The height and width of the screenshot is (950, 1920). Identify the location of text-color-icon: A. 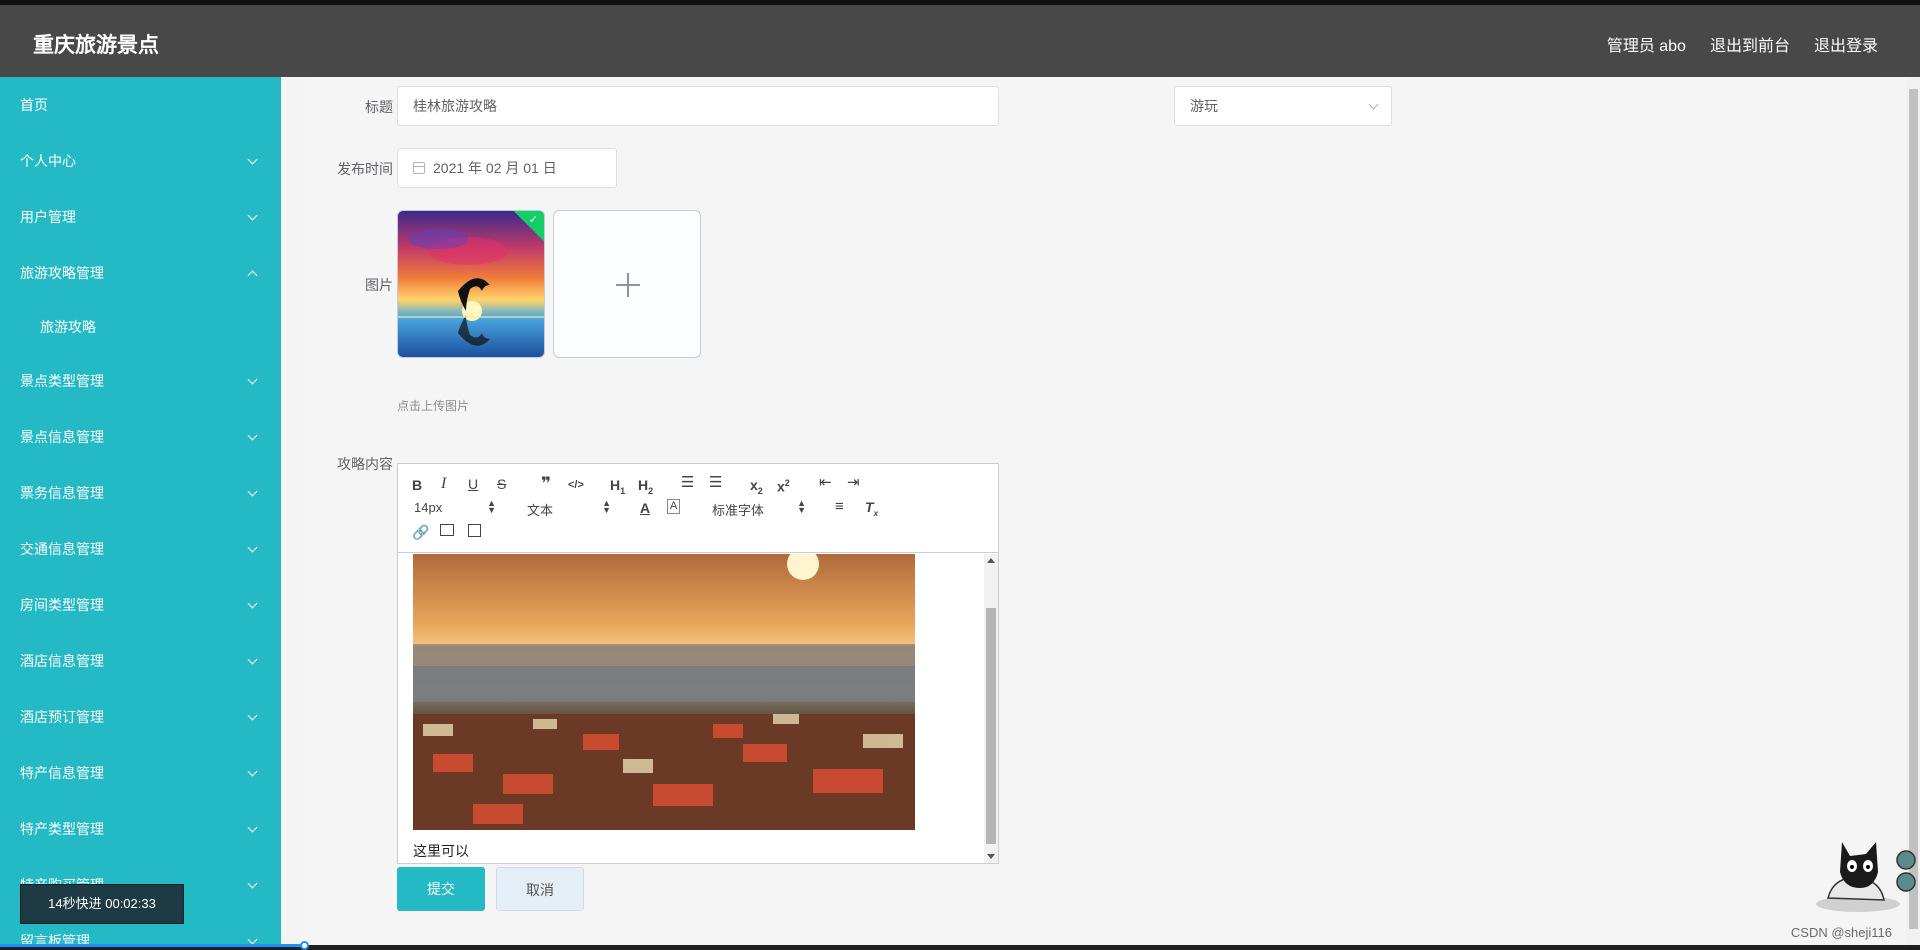
(645, 508).